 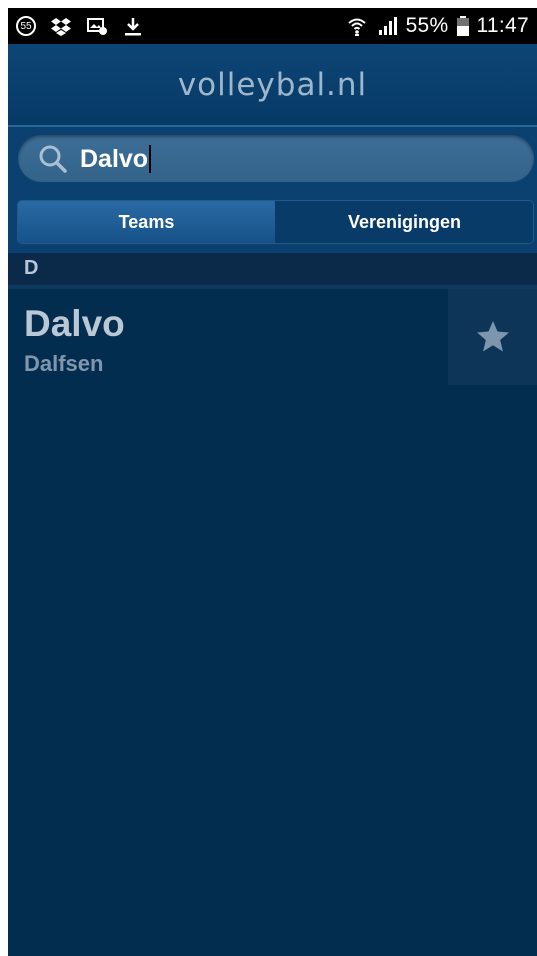 What do you see at coordinates (64, 363) in the screenshot?
I see `list-item-subtitle: Dalfsen` at bounding box center [64, 363].